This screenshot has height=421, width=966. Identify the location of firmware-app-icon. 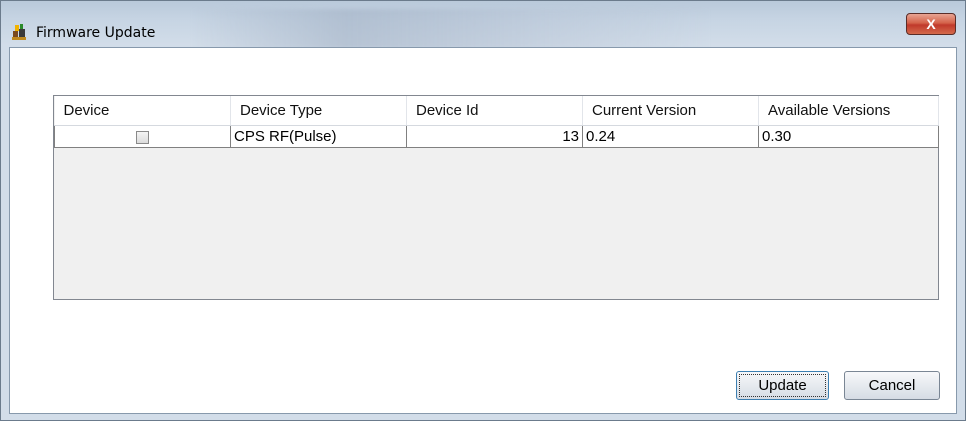
(19, 32).